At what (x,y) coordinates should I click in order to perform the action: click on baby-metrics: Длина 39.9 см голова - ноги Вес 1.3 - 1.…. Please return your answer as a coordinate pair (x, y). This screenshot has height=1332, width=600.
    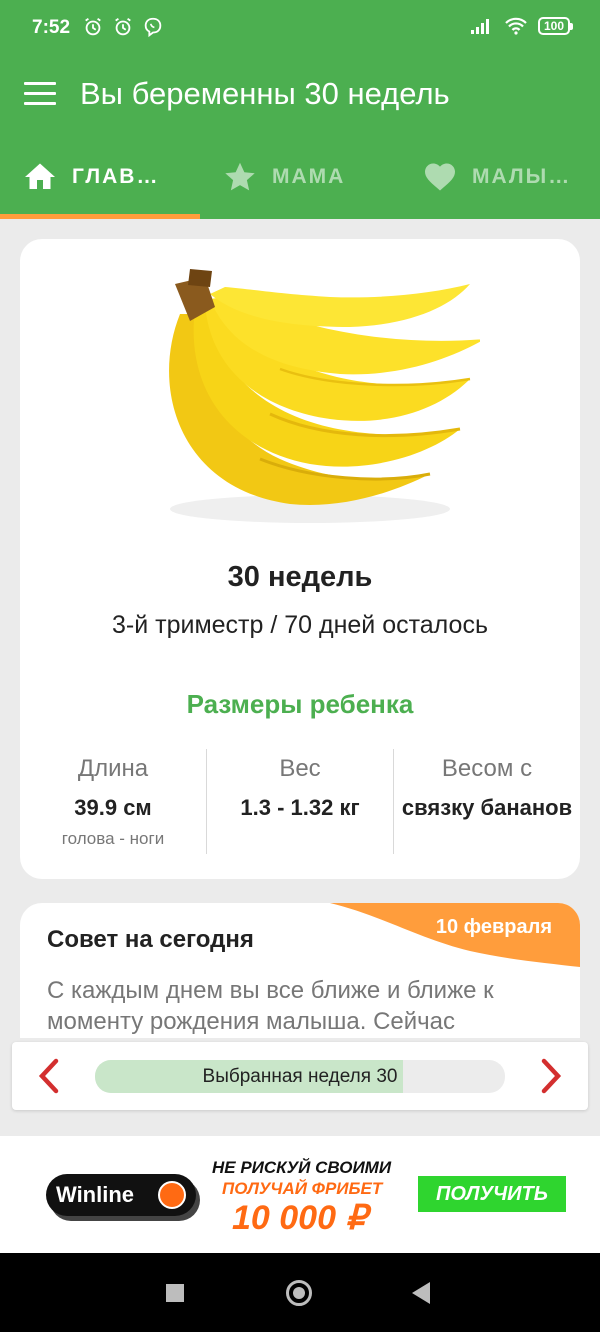
    Looking at the image, I should click on (300, 801).